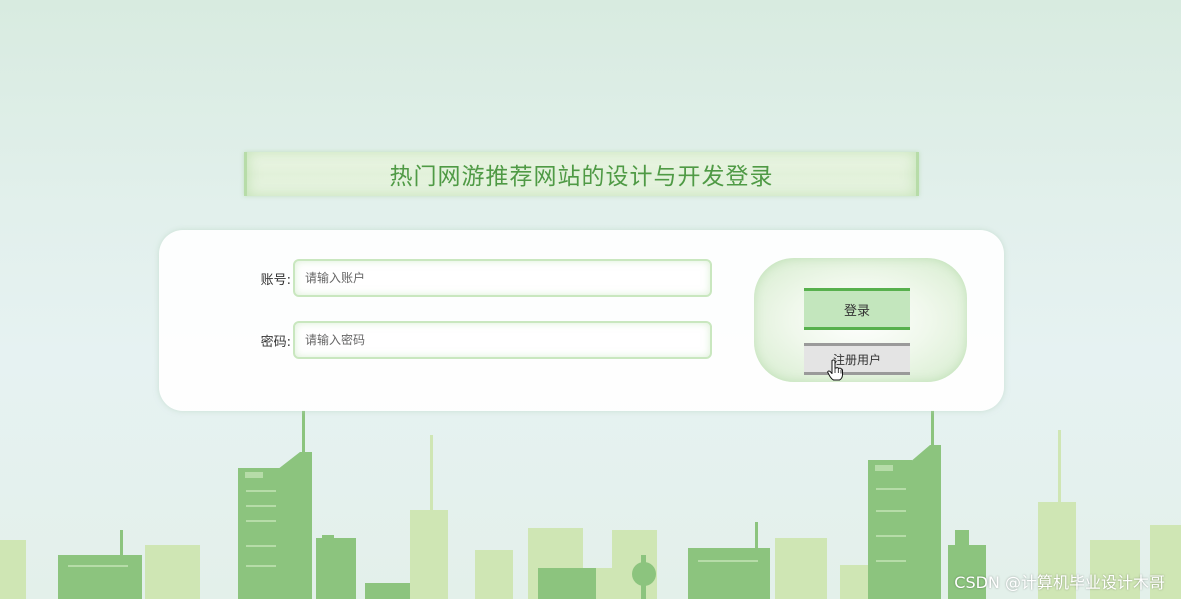 This screenshot has width=1181, height=599. What do you see at coordinates (1059, 582) in the screenshot?
I see `csdn-watermark: CSDN @计算机毕业设计木哥` at bounding box center [1059, 582].